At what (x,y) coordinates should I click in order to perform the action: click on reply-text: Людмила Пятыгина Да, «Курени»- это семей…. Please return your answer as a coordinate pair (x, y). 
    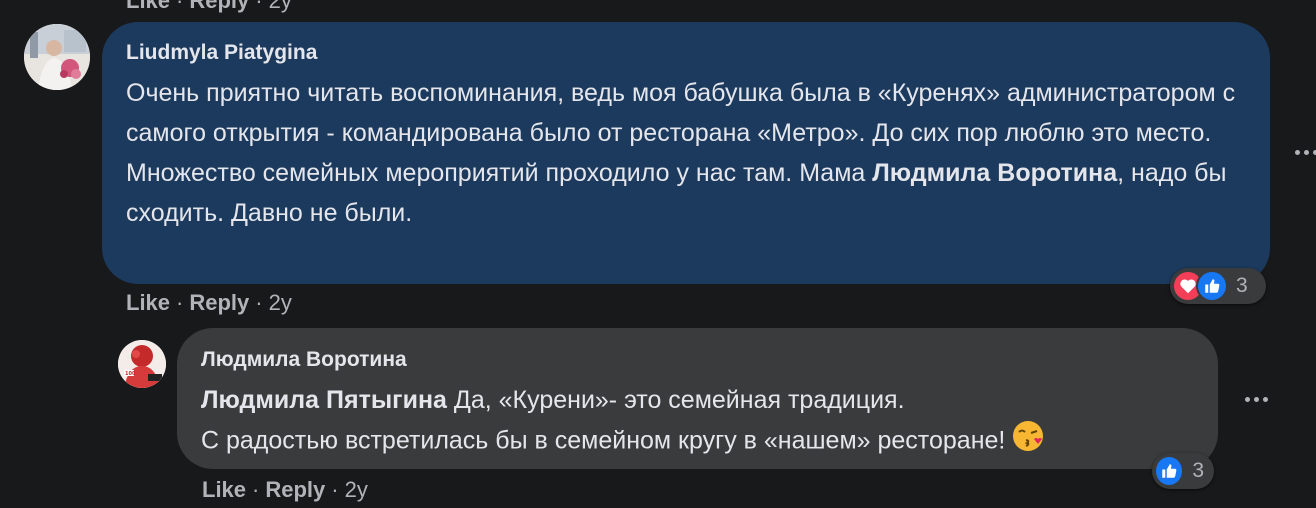
    Looking at the image, I should click on (697, 422).